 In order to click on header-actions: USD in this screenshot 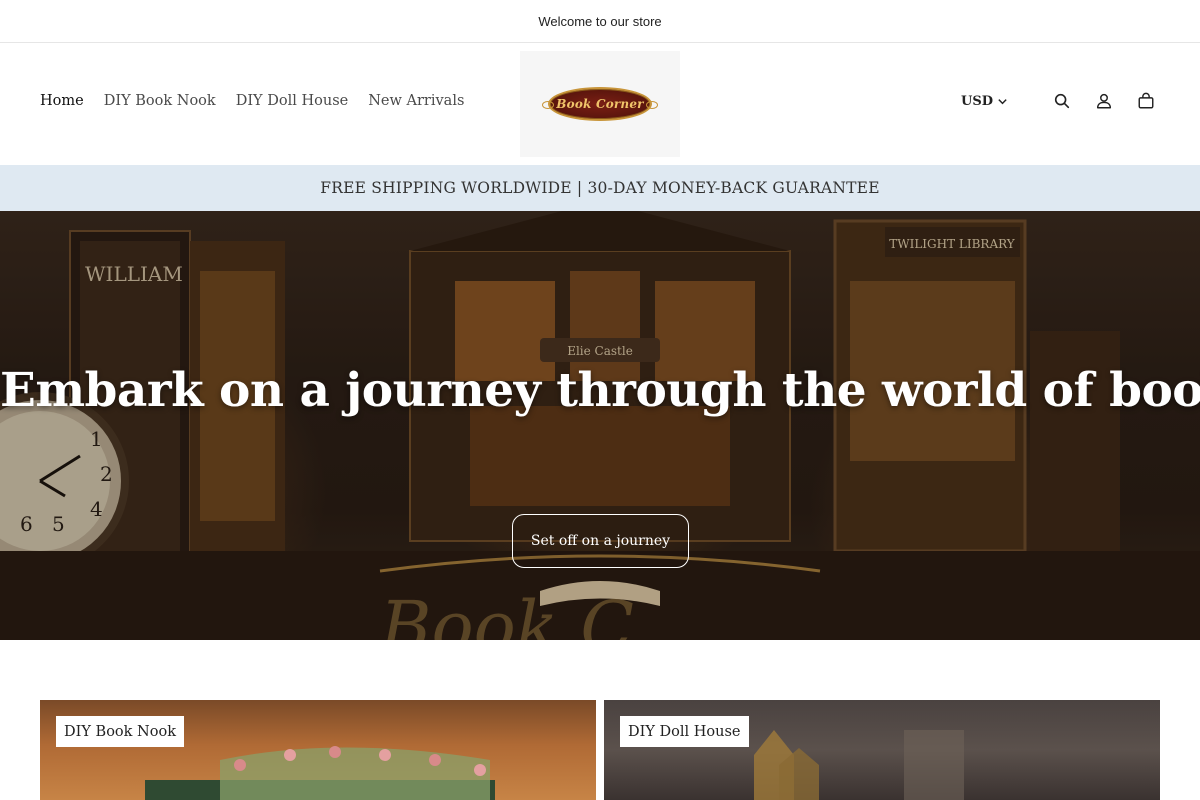, I will do `click(1058, 101)`.